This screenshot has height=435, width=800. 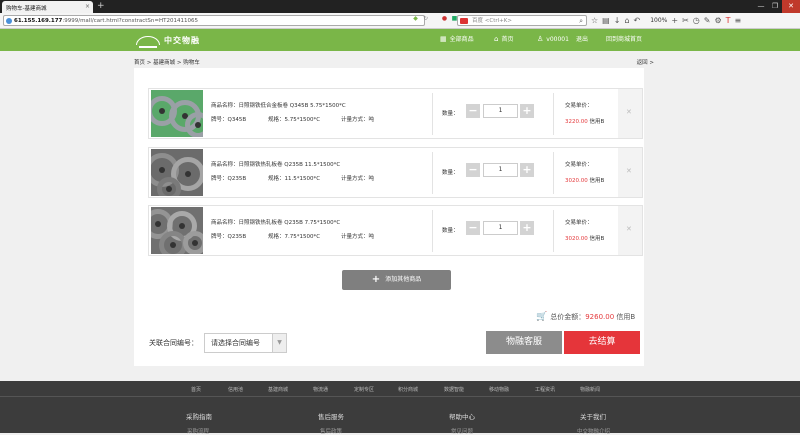 I want to click on footer-link: 移动物融, so click(x=499, y=389).